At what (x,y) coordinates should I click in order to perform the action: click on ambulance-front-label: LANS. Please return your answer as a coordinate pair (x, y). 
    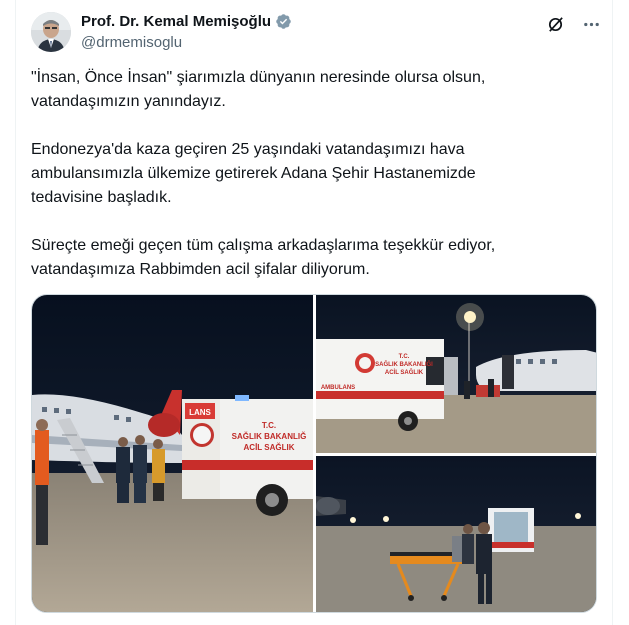
    Looking at the image, I should click on (200, 412).